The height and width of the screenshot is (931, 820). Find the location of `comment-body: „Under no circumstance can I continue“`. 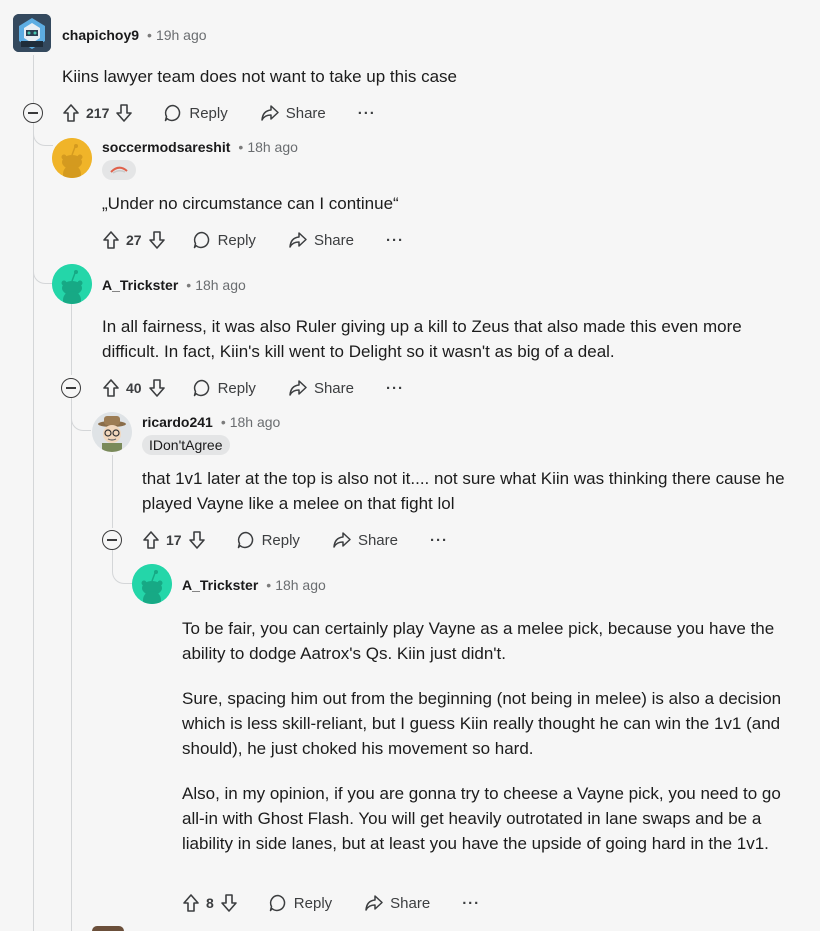

comment-body: „Under no circumstance can I continue“ is located at coordinates (452, 203).